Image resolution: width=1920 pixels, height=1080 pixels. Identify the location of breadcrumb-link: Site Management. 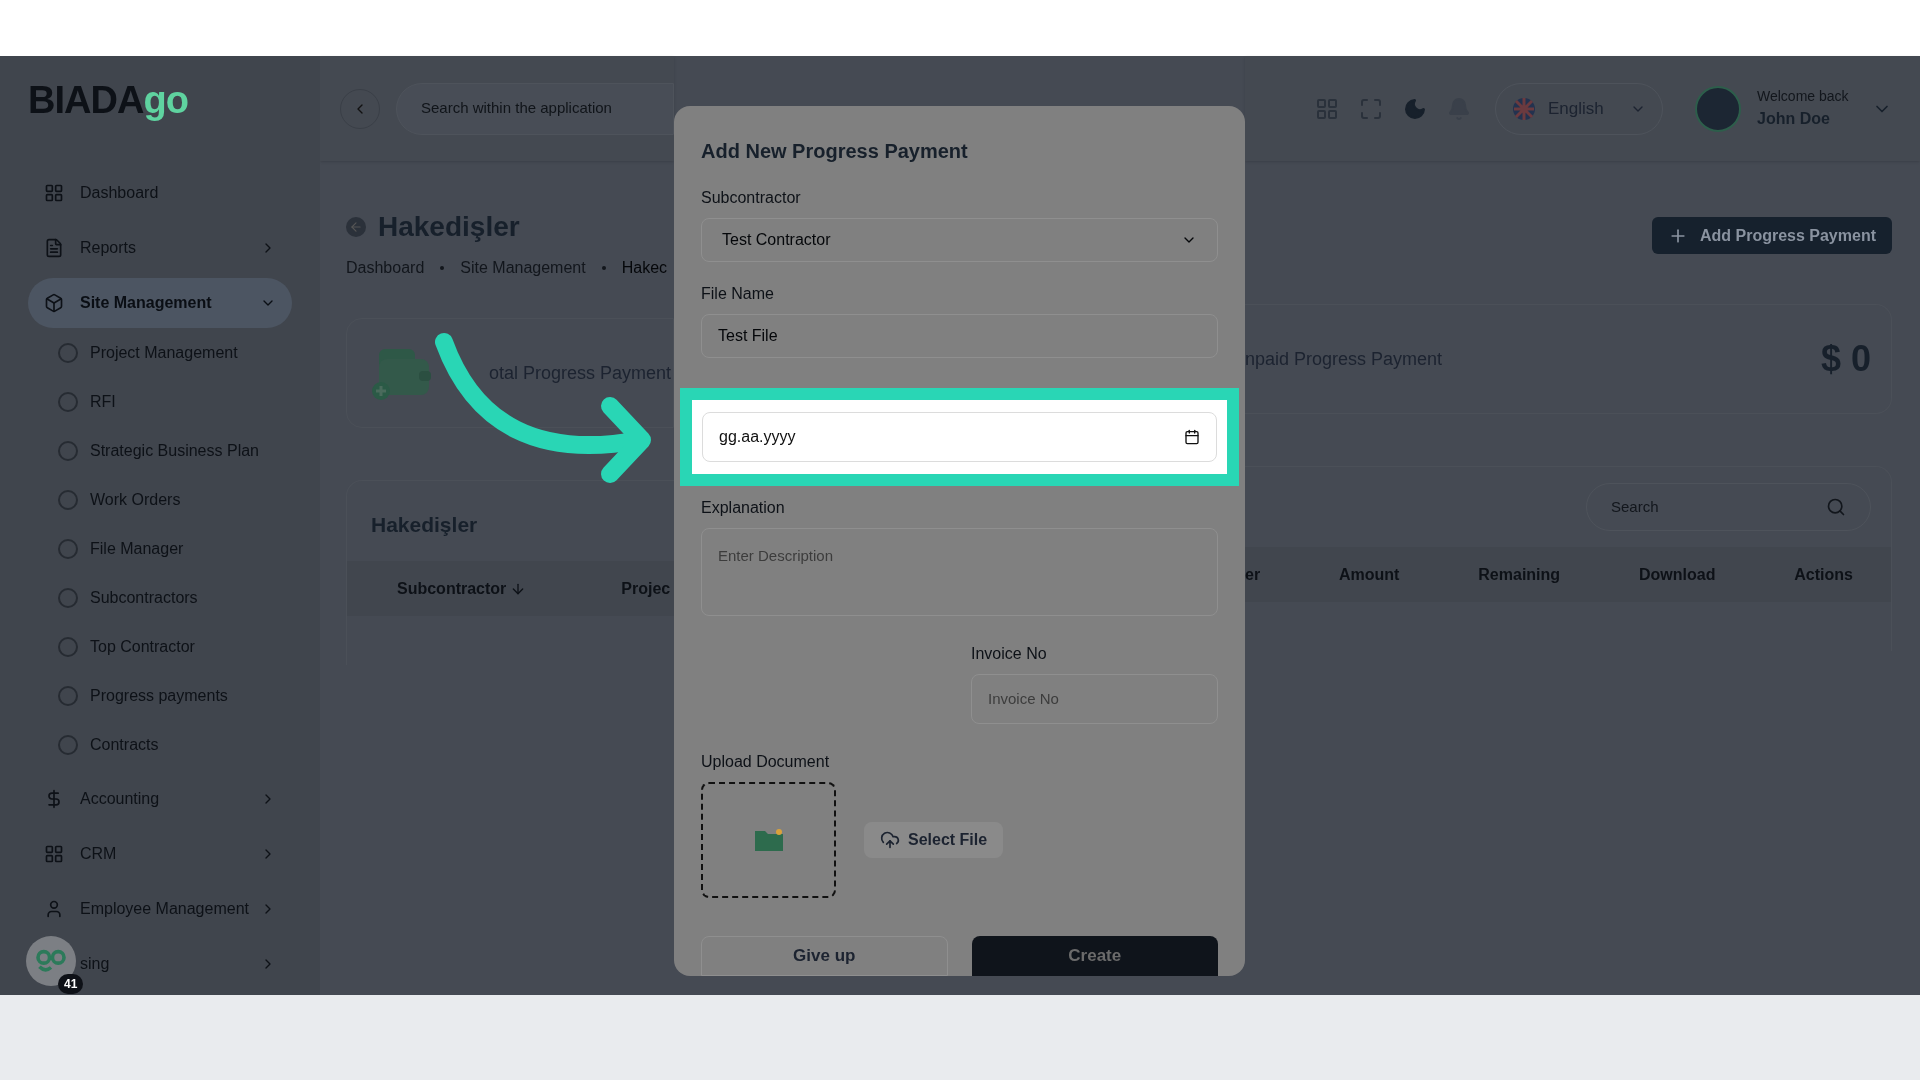
(523, 268).